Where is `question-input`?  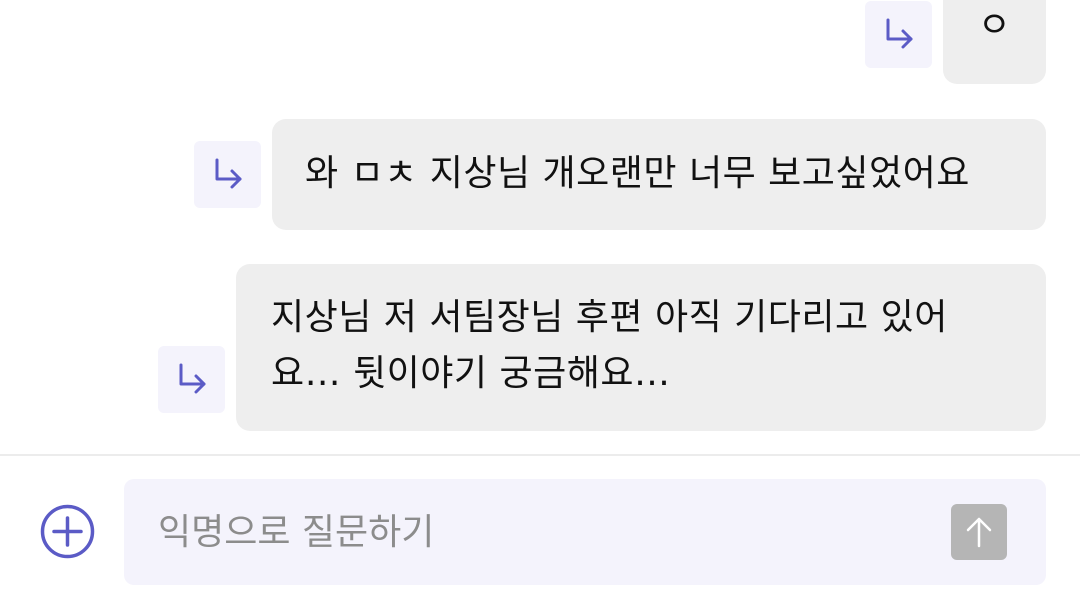
question-input is located at coordinates (538, 532).